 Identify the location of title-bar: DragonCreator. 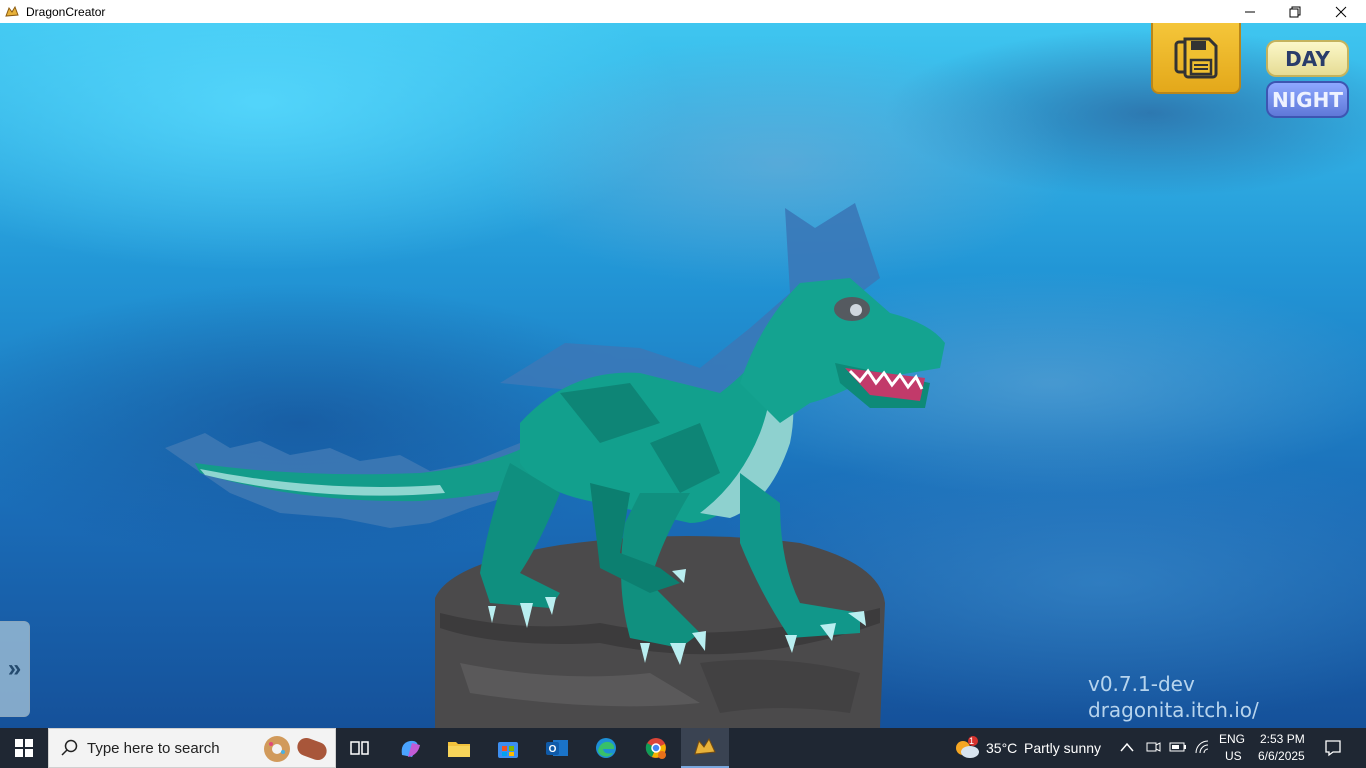
(683, 11).